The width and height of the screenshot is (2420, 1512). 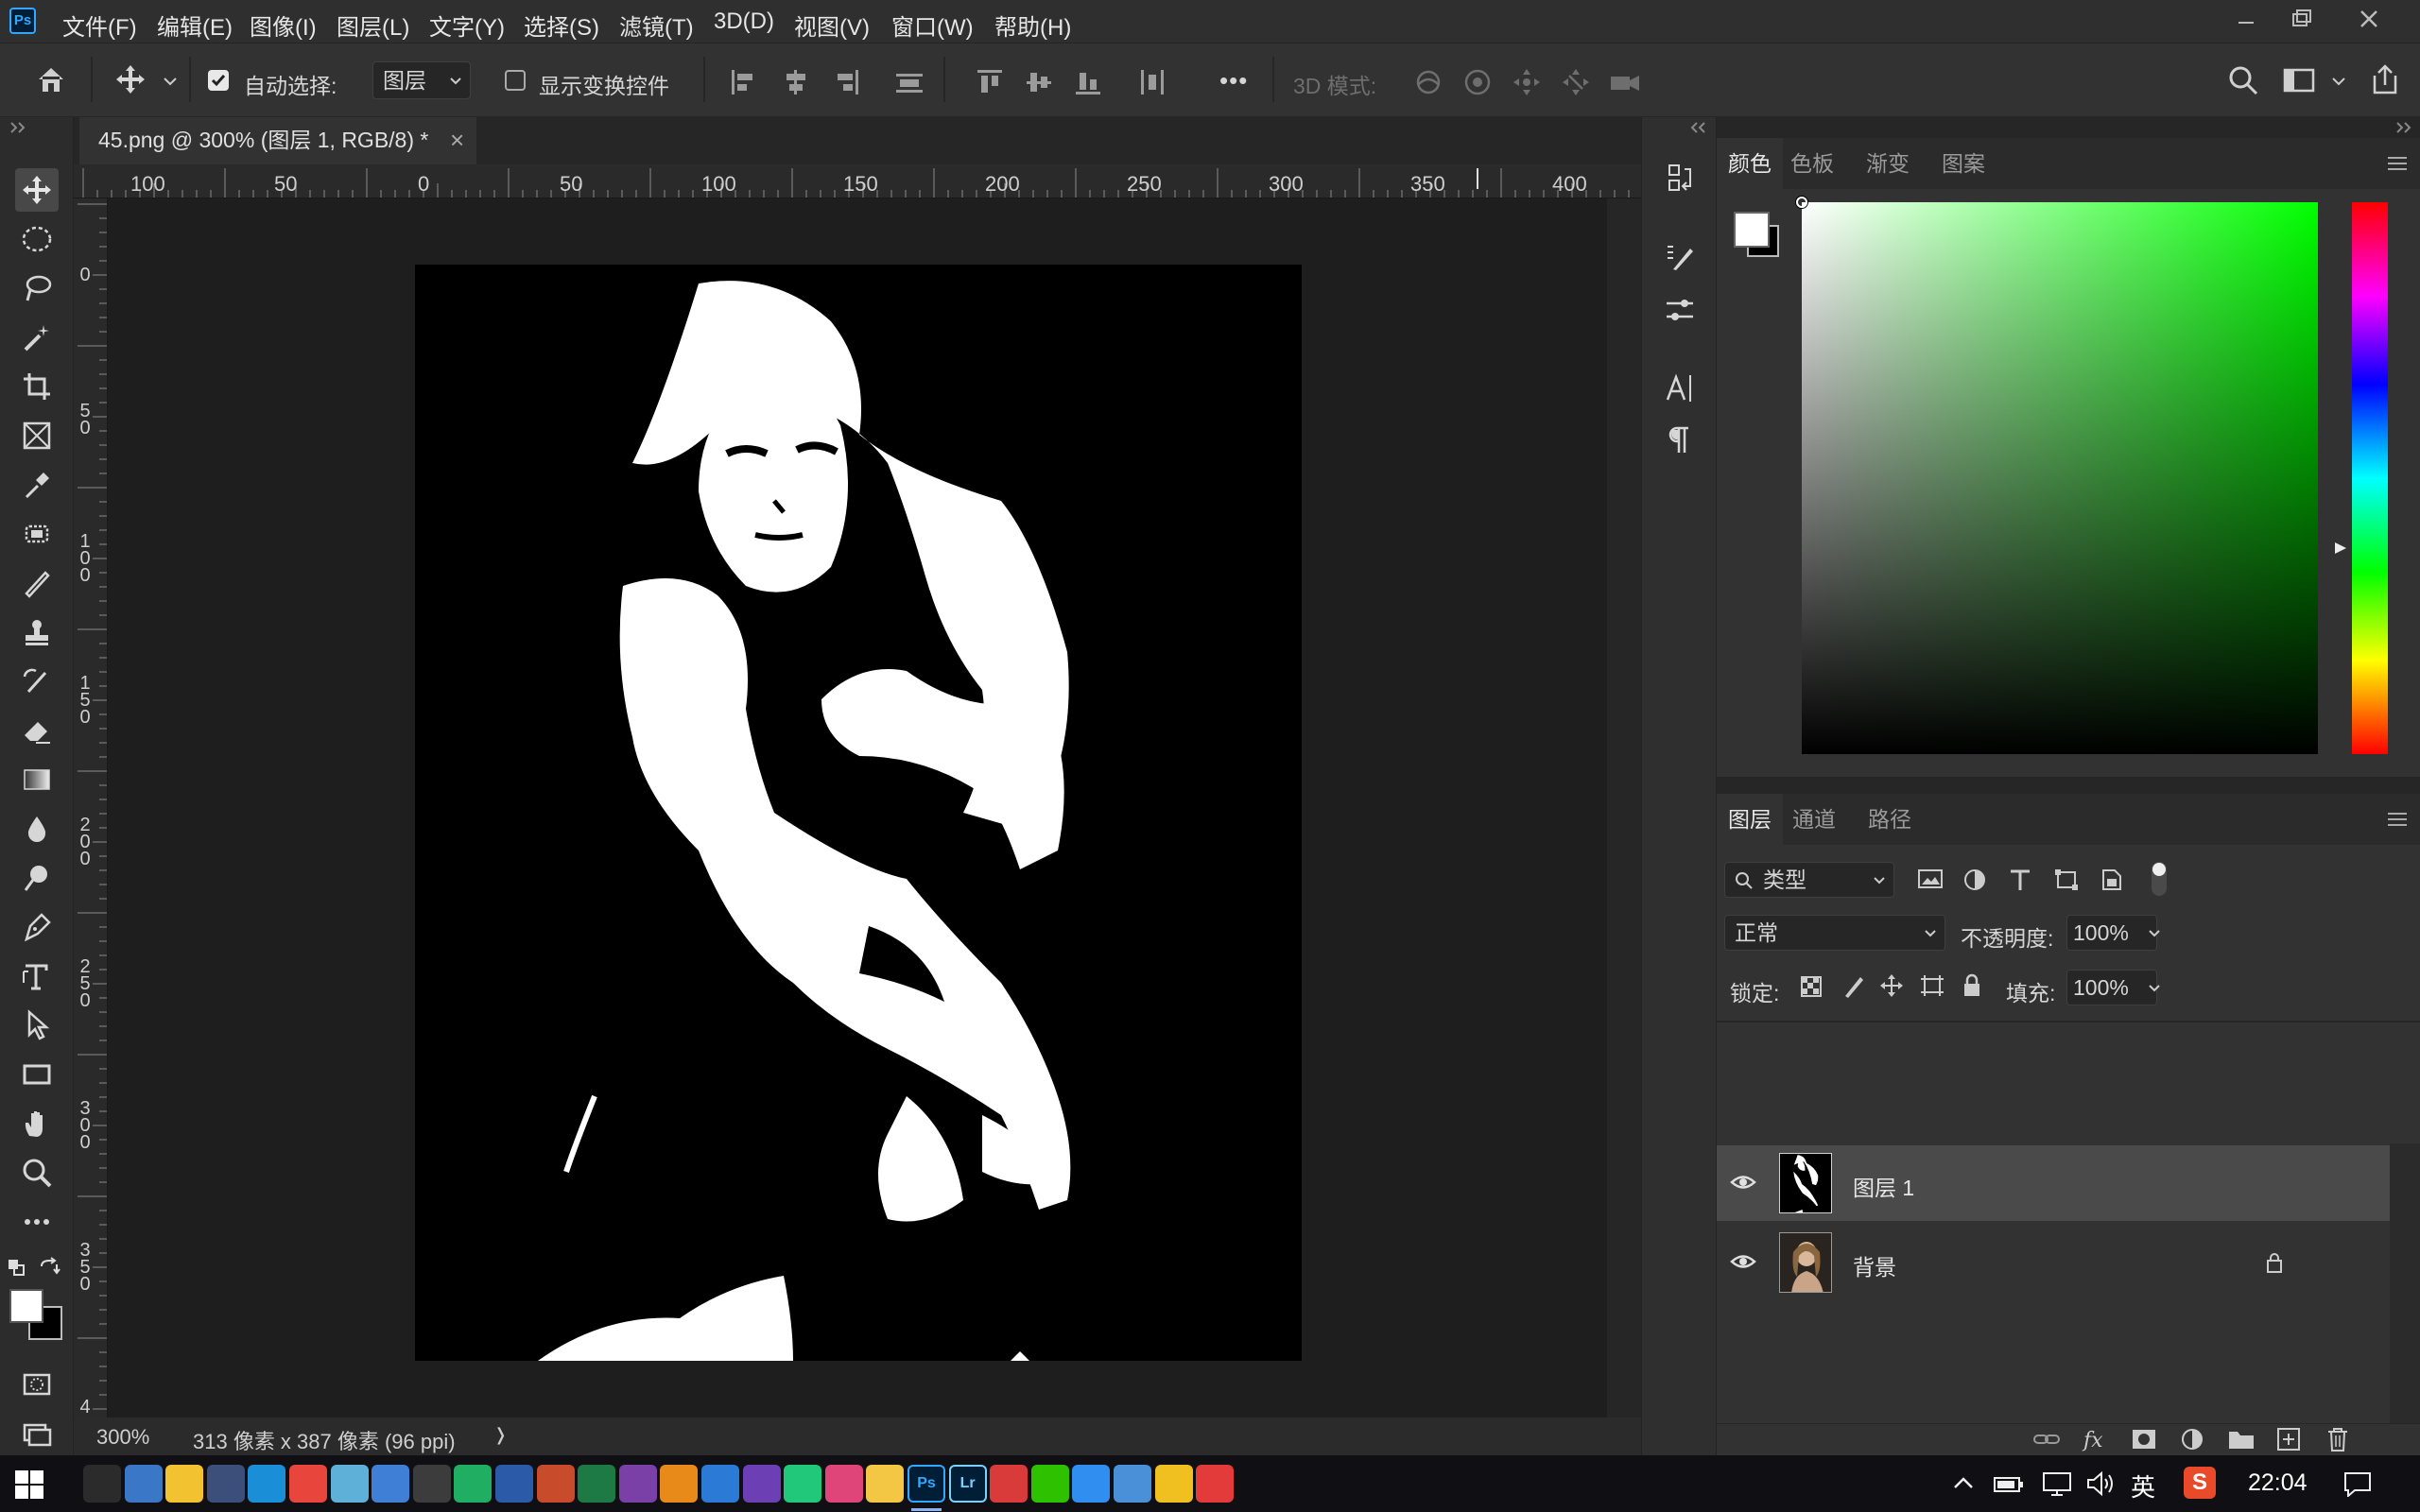 What do you see at coordinates (1428, 82) in the screenshot?
I see `3d-orbit-icon` at bounding box center [1428, 82].